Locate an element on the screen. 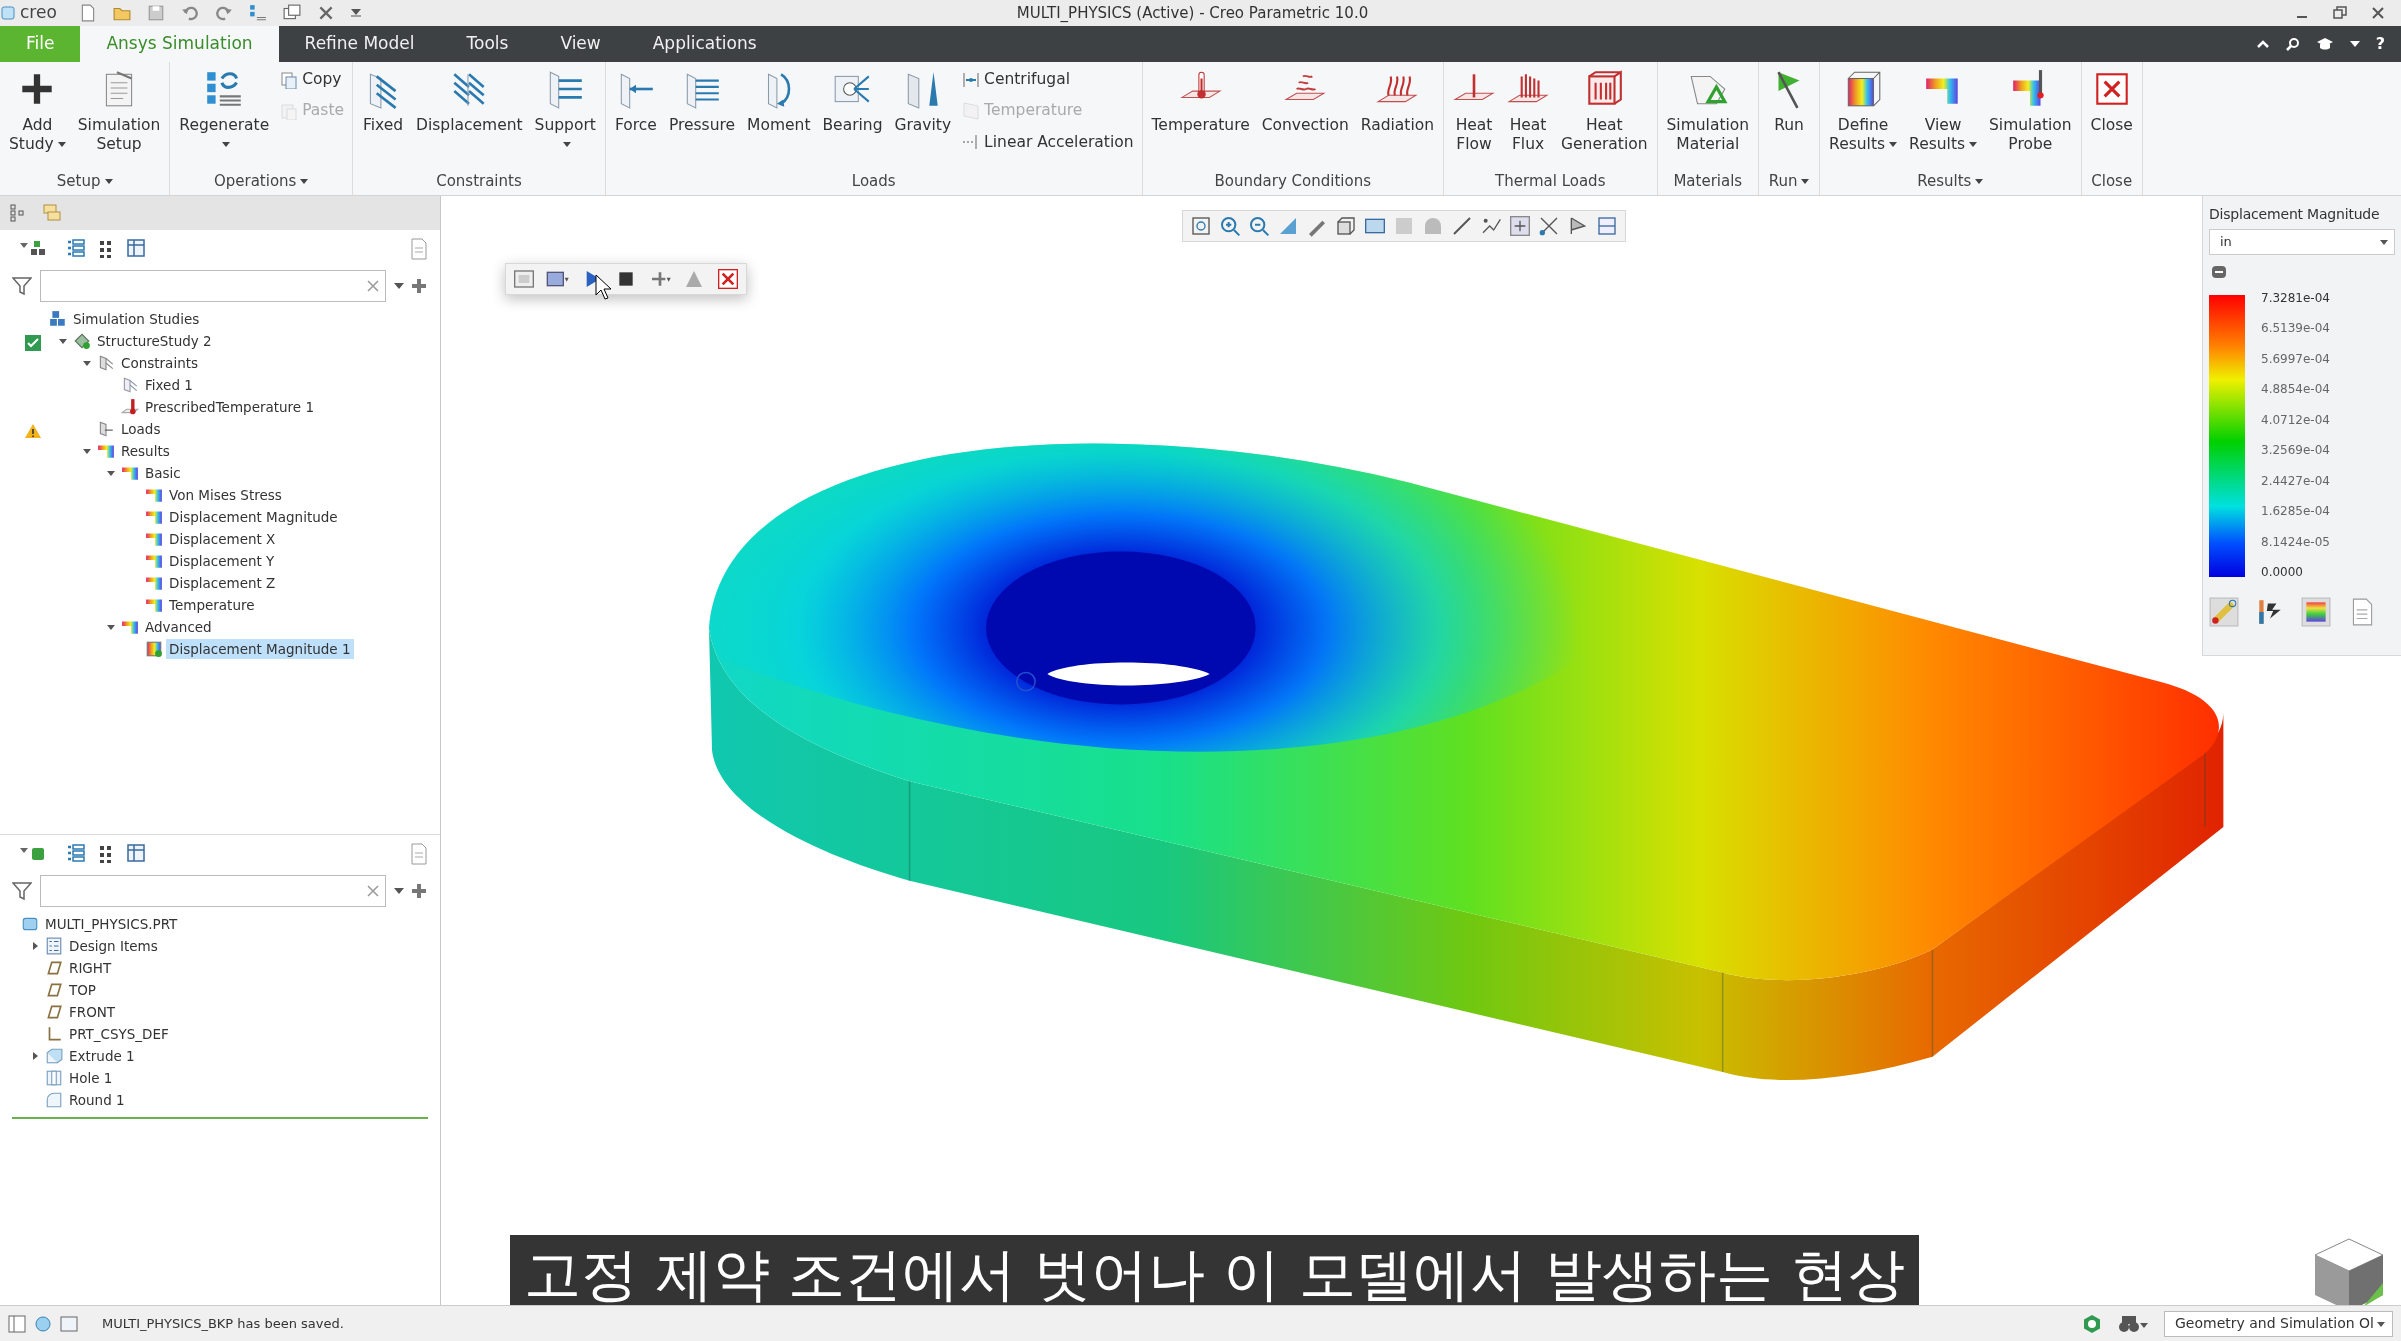  search-icon is located at coordinates (2292, 44).